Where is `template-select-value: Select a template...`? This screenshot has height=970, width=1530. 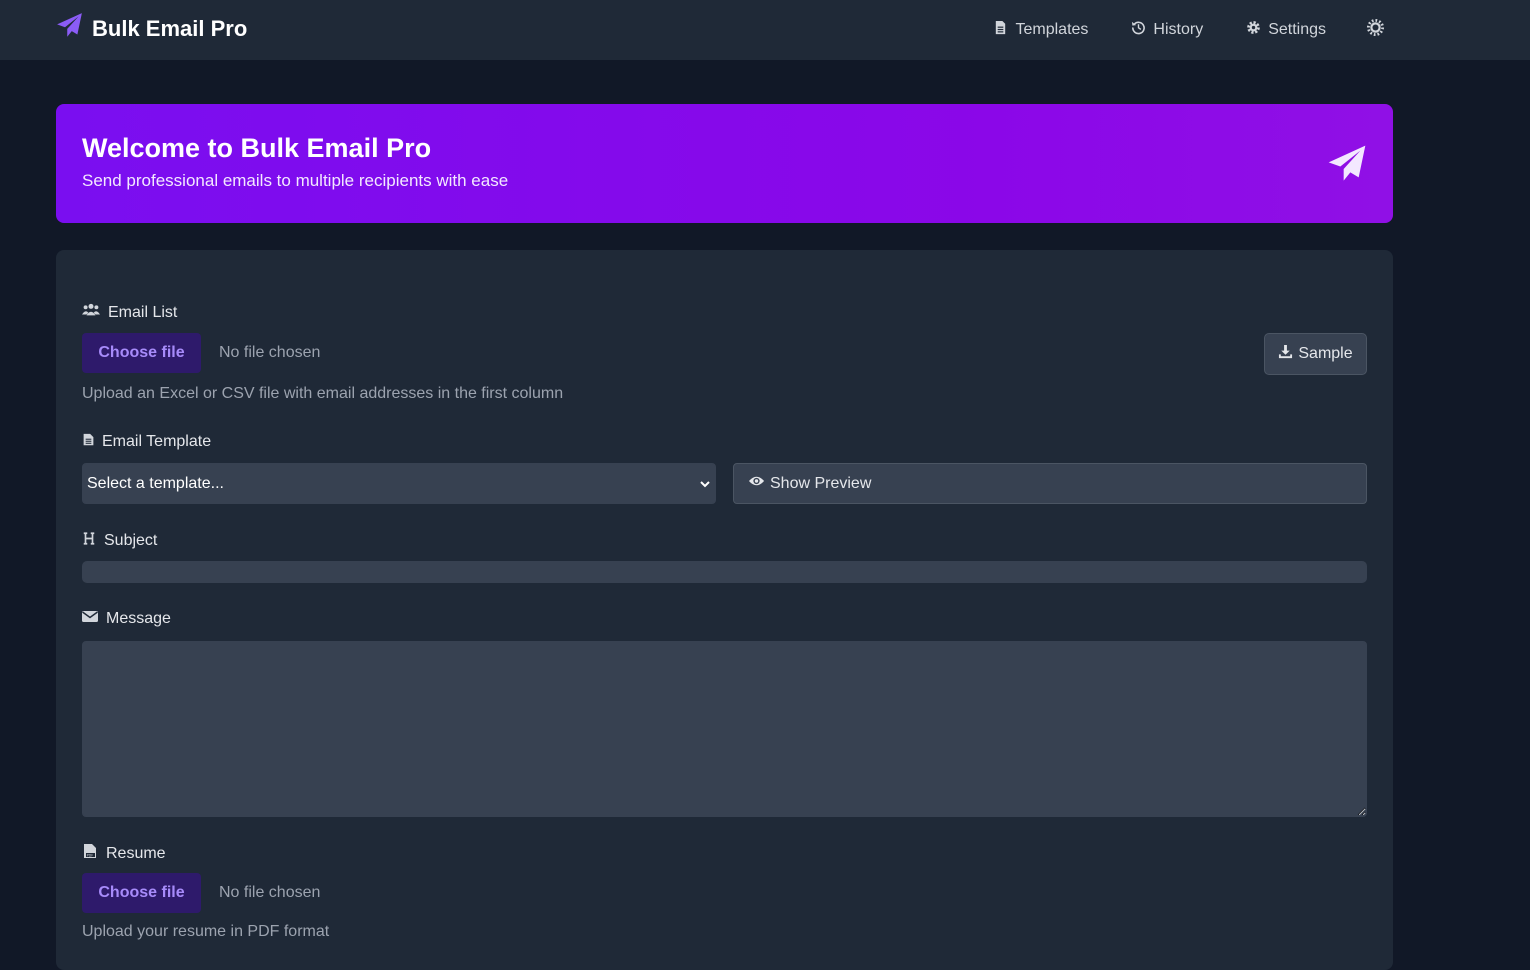 template-select-value: Select a template... is located at coordinates (155, 483).